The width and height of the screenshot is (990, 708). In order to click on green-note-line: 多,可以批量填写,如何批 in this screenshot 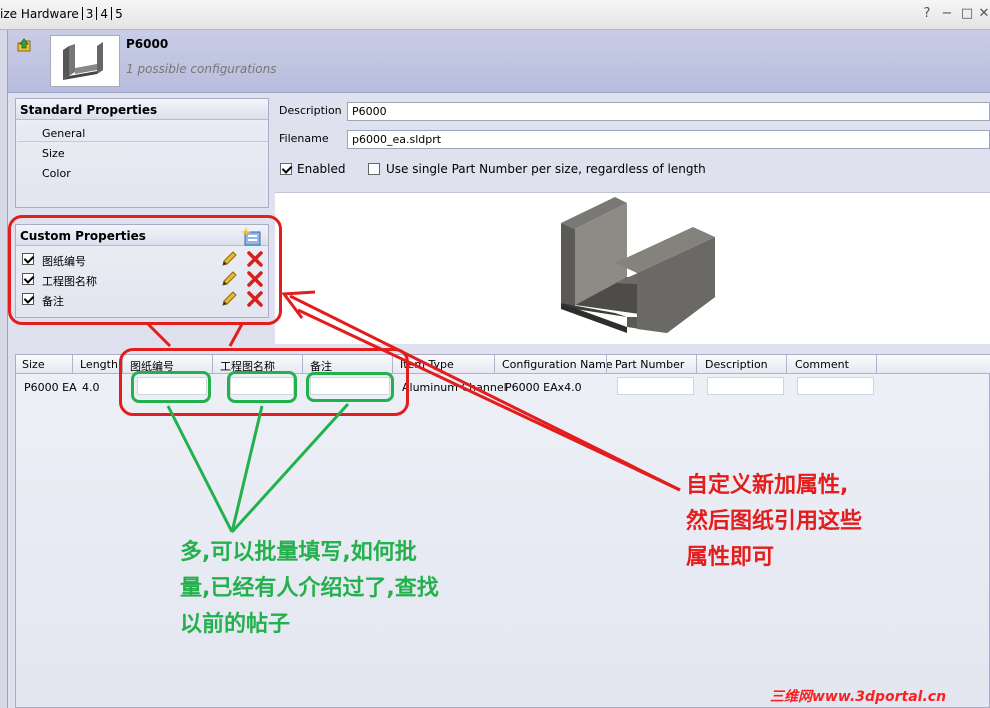, I will do `click(298, 552)`.